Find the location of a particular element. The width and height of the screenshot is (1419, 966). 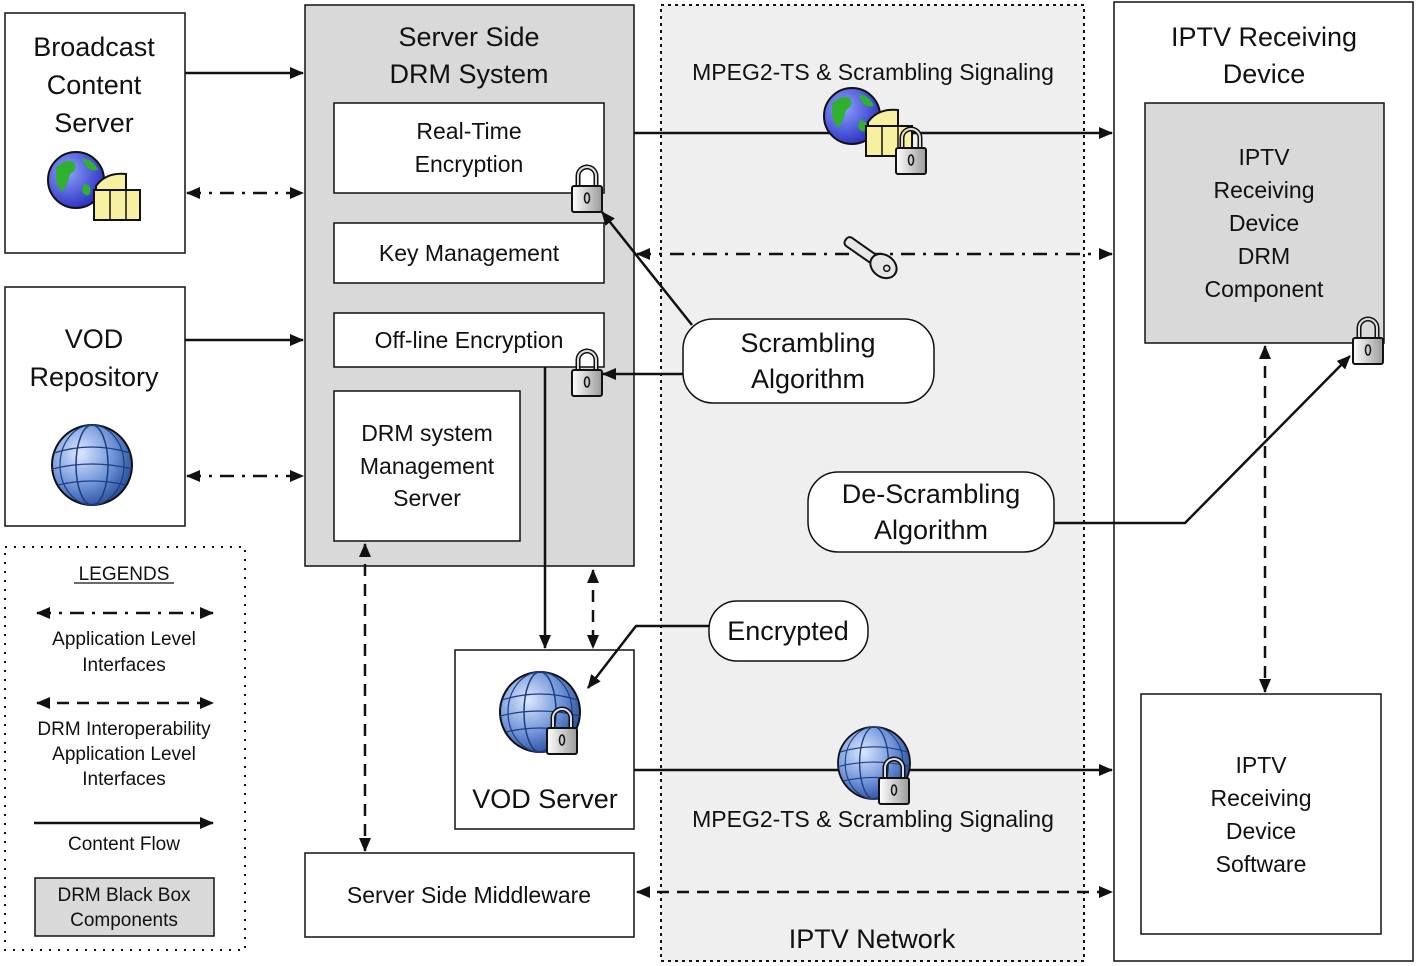

encrypted-callout: Encrypted is located at coordinates (788, 631).